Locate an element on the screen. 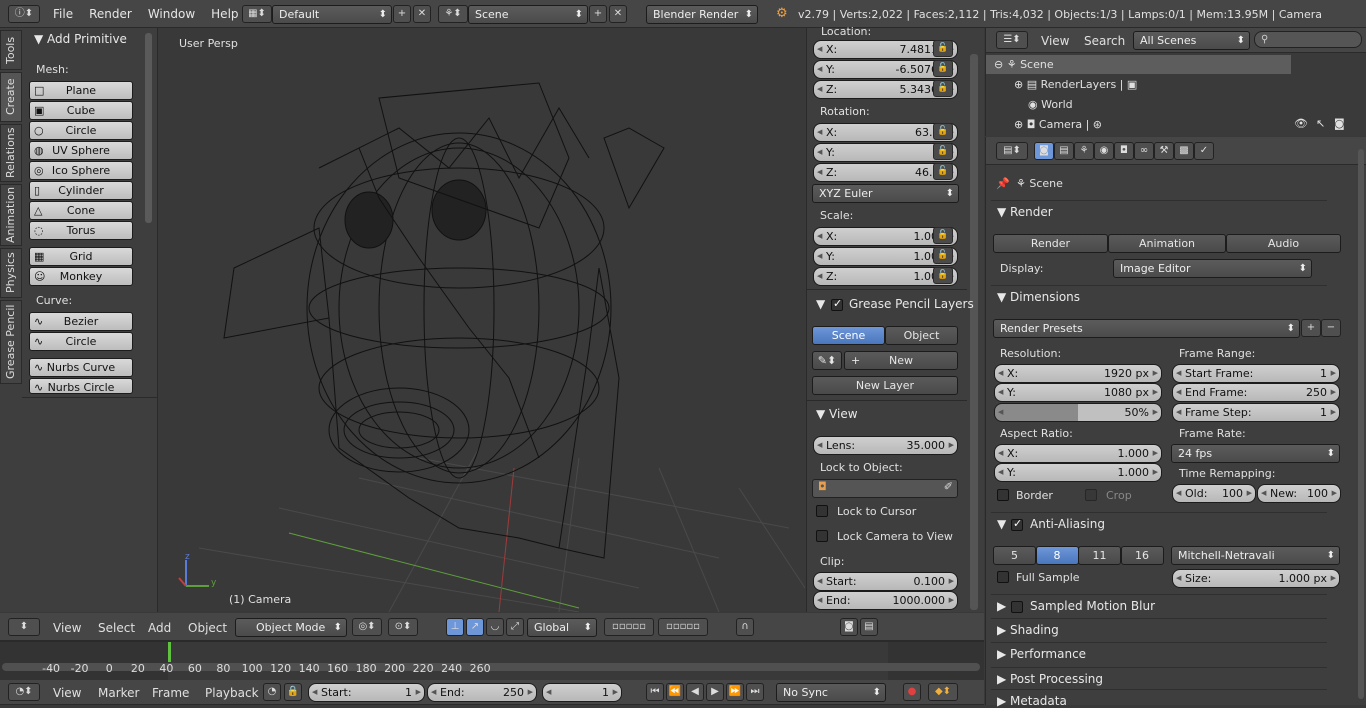  rotate-icon: ◡ is located at coordinates (495, 627).